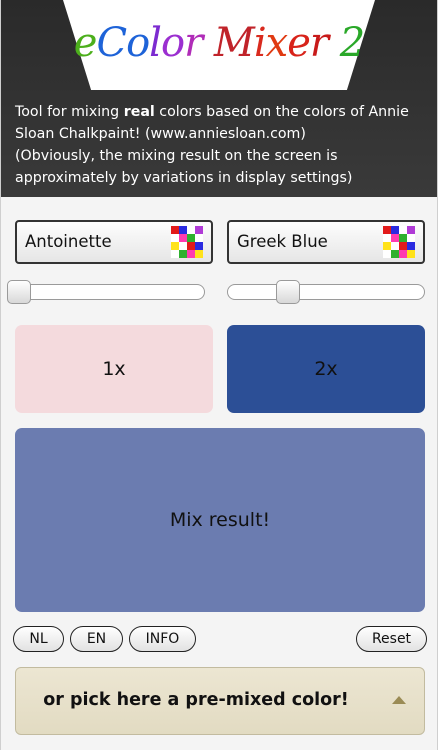 The height and width of the screenshot is (750, 438). Describe the element at coordinates (69, 112) in the screenshot. I see `intro-text-1: Tool for mixing` at that location.